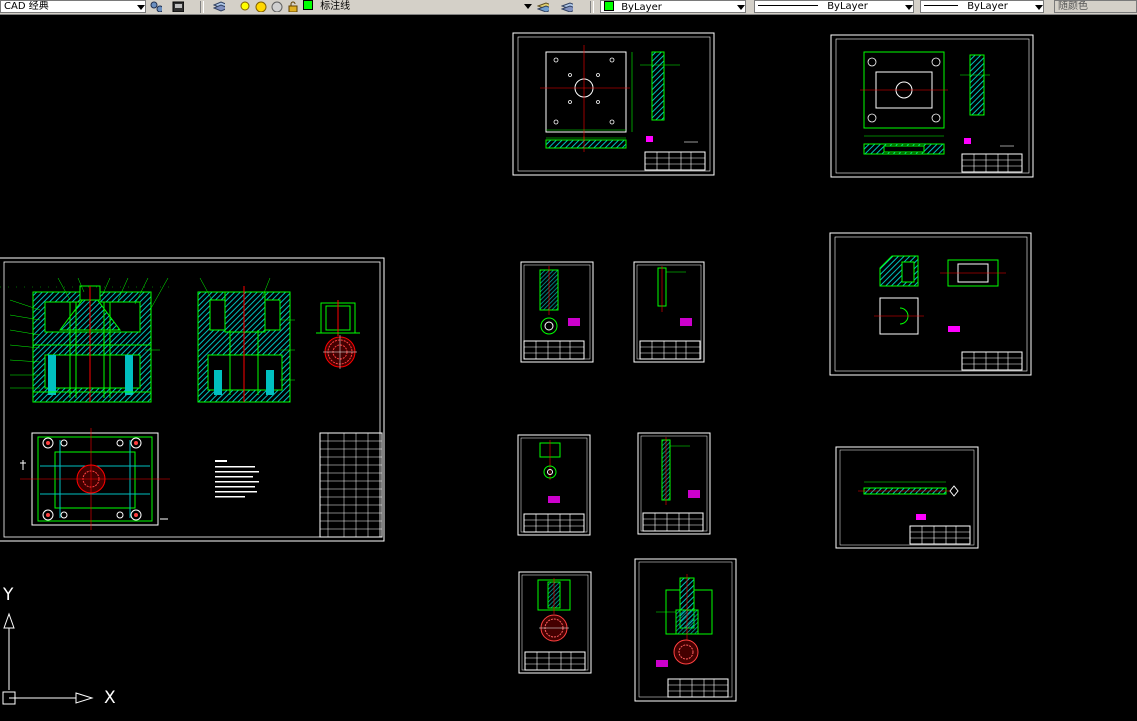 This screenshot has width=1137, height=721. I want to click on assembly-part-detail, so click(338, 334).